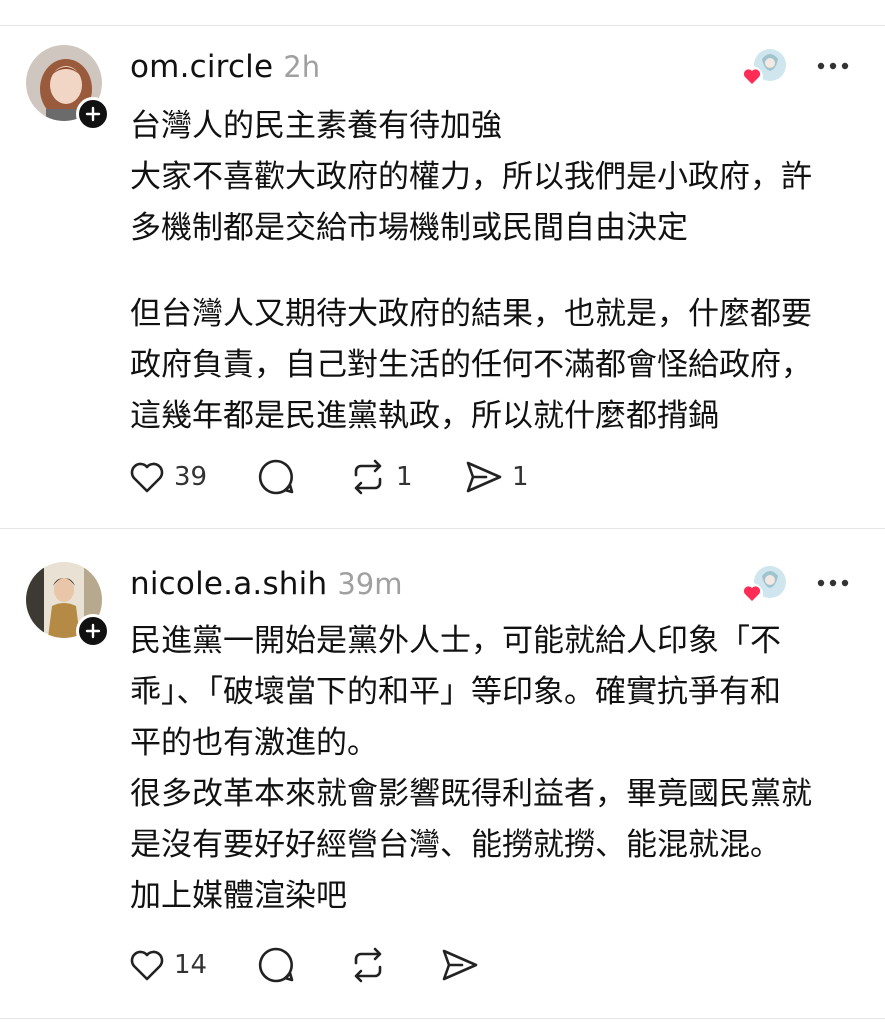 The height and width of the screenshot is (1024, 885). I want to click on timestamp: 2h, so click(302, 67).